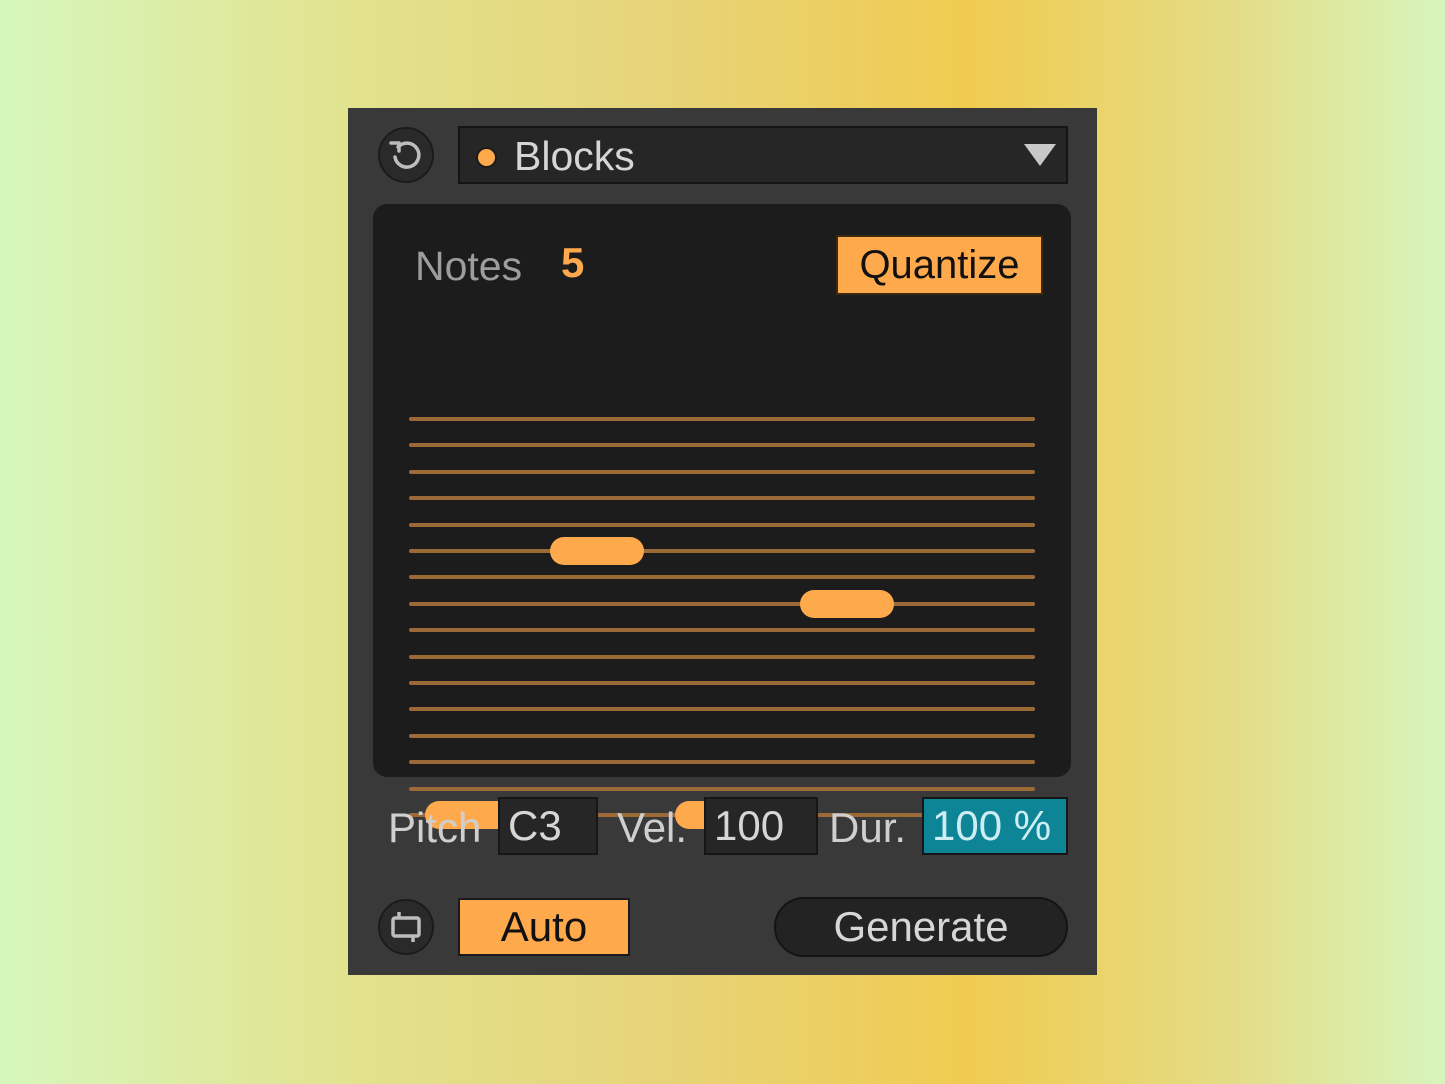 This screenshot has width=1445, height=1084. Describe the element at coordinates (763, 155) in the screenshot. I see `preset-dropdown: Blocks` at that location.